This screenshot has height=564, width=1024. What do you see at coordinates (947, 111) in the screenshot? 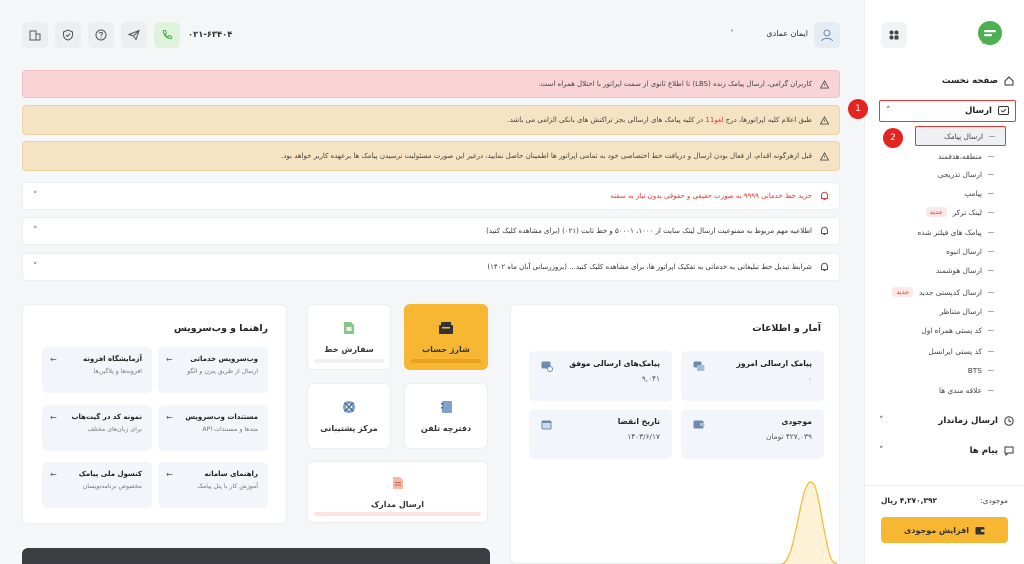
I see `nav-send: ارسال ˄` at bounding box center [947, 111].